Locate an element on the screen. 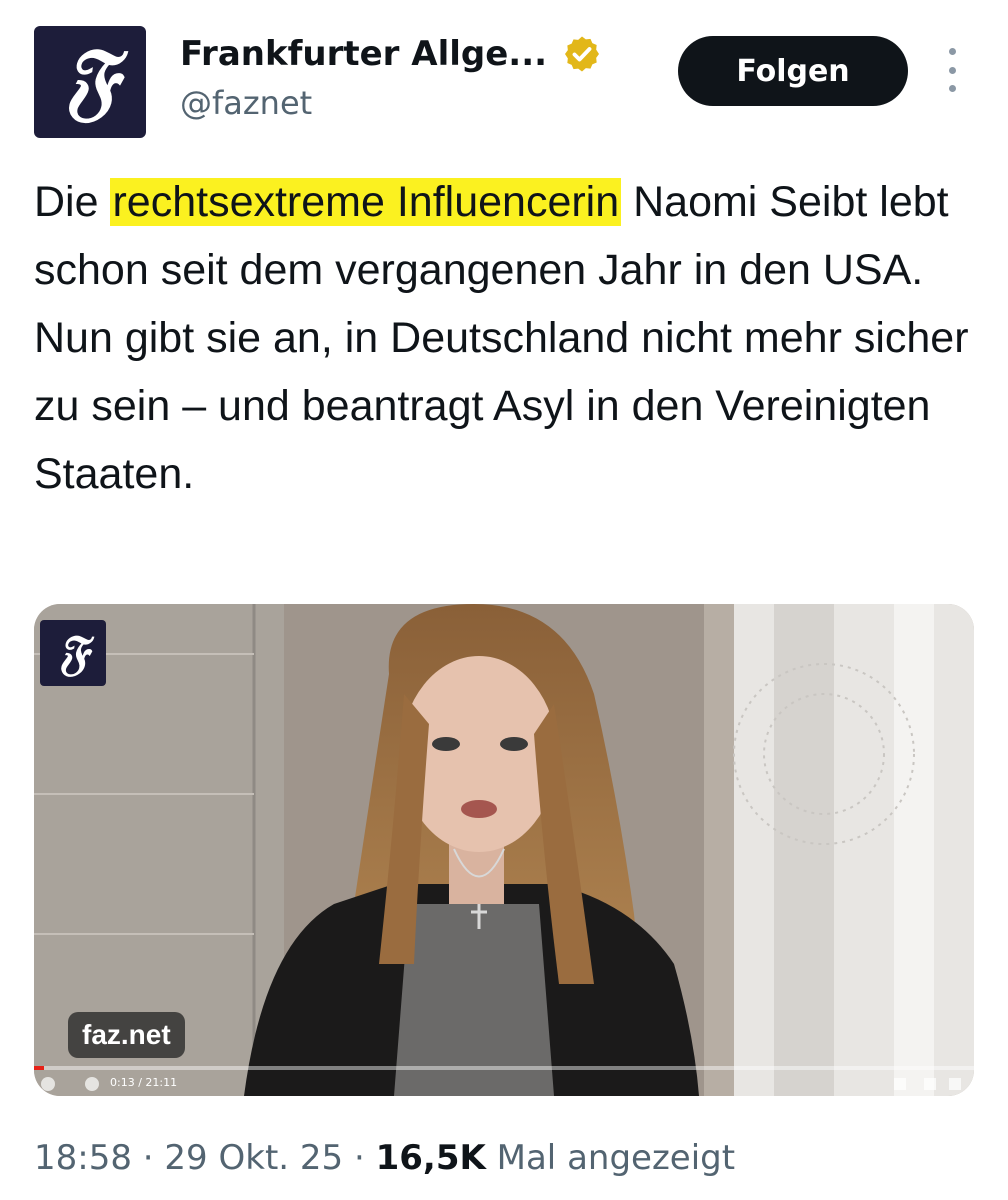 The image size is (1008, 1200). views-count: 16,5K is located at coordinates (430, 1158).